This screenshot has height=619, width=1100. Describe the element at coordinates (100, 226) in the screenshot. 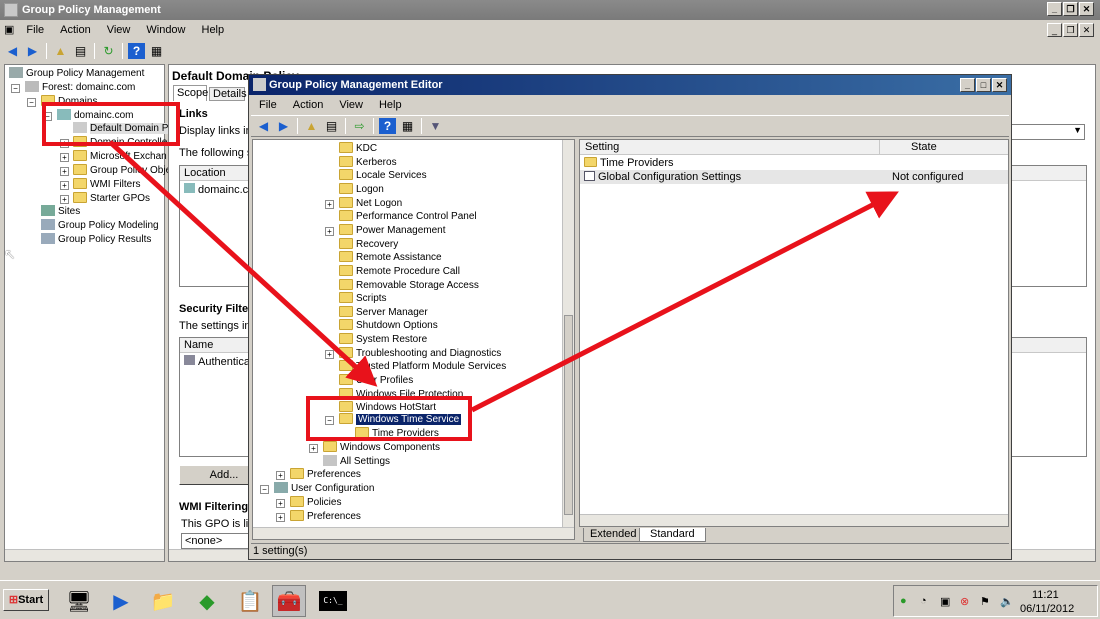

I see `tree-modeling: Group Policy Modeling` at that location.